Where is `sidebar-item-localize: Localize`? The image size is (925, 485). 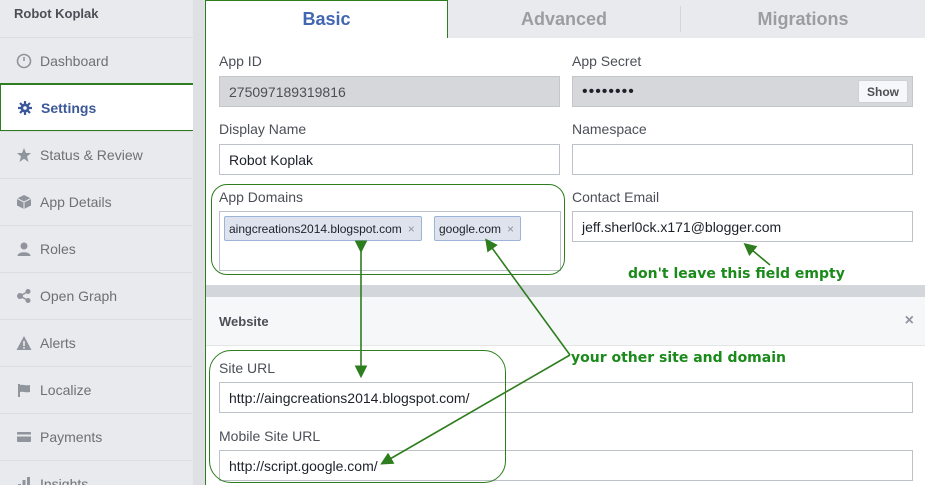 sidebar-item-localize: Localize is located at coordinates (96, 389).